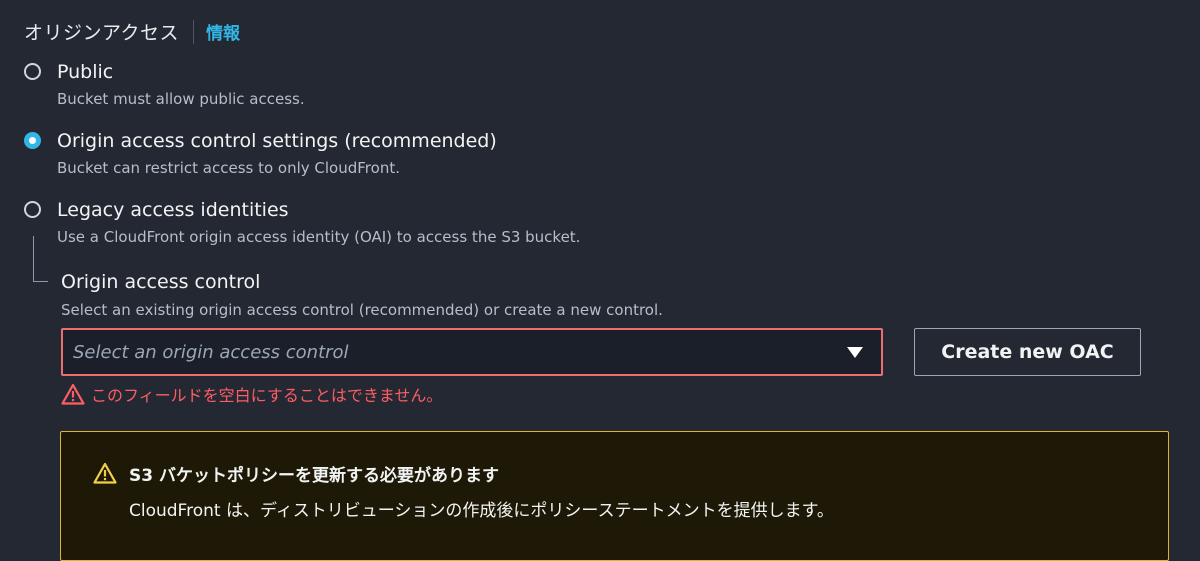  I want to click on radio-option-public: Public Bucket must allow public access., so click(164, 84).